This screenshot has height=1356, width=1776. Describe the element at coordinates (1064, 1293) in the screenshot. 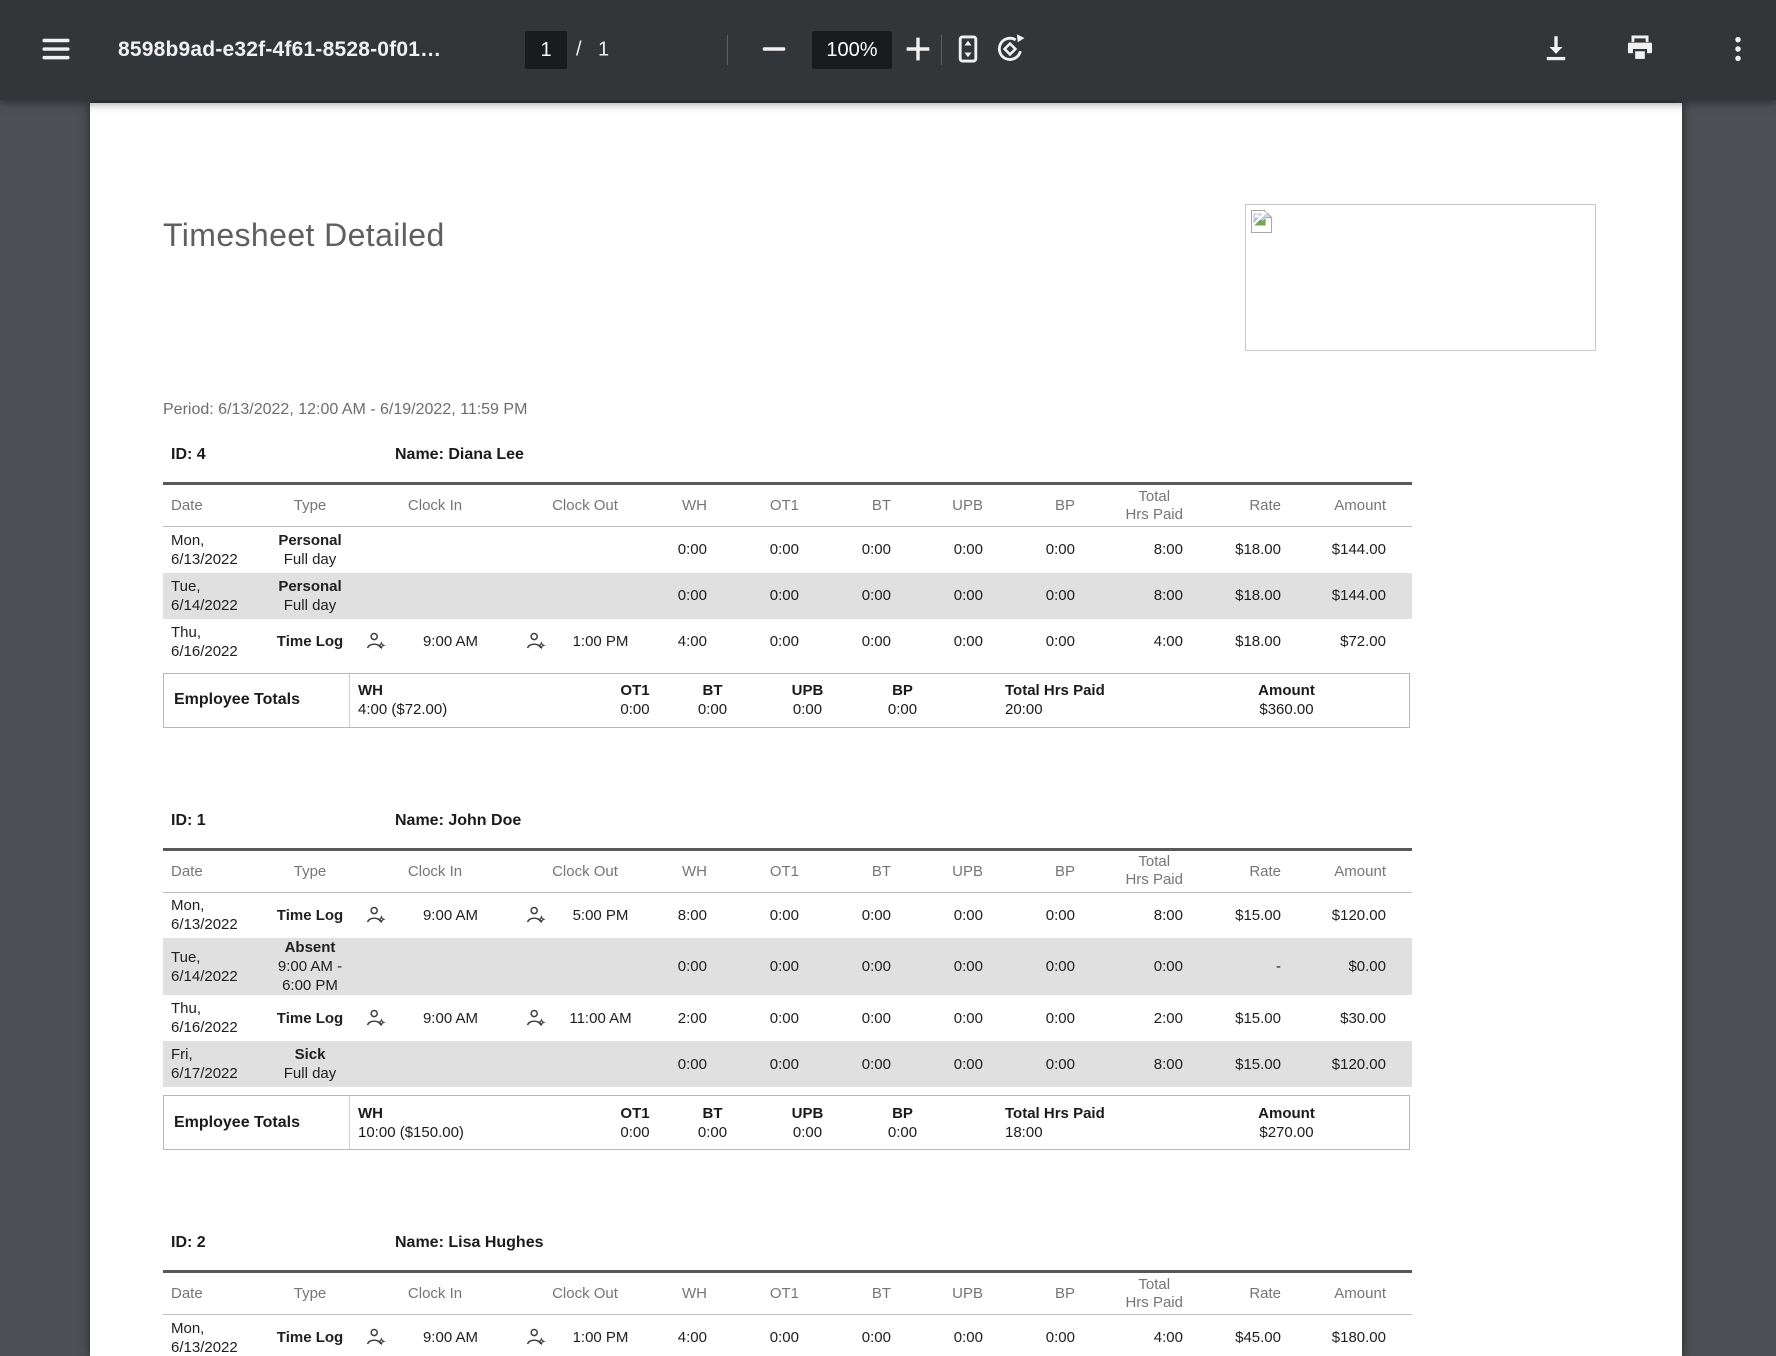

I see `column-header-label: BP` at that location.